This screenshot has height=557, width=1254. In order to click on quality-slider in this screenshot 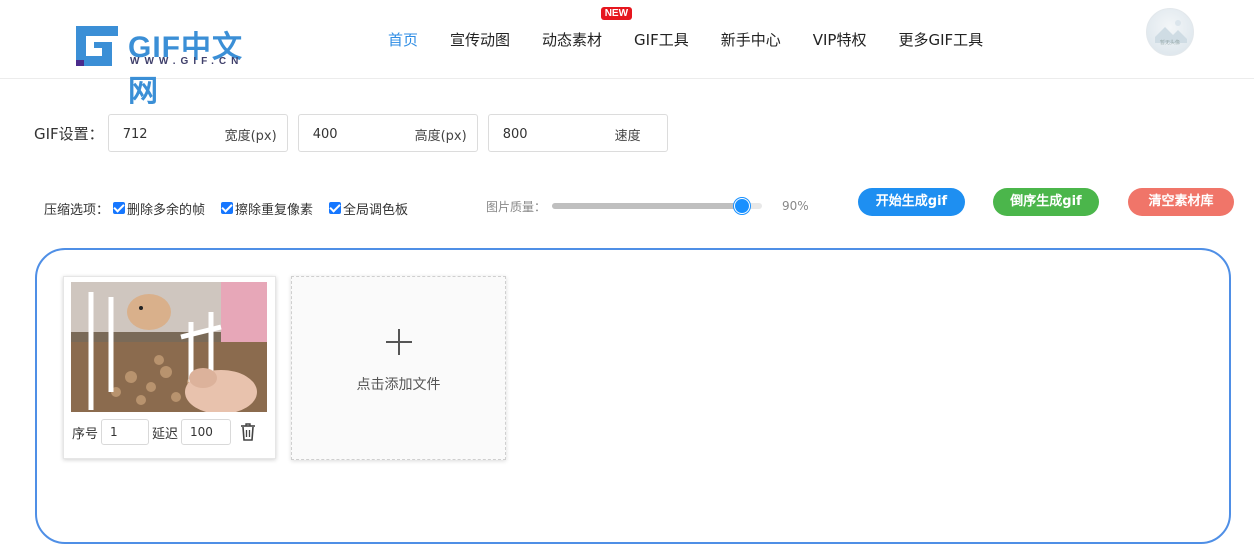, I will do `click(657, 206)`.